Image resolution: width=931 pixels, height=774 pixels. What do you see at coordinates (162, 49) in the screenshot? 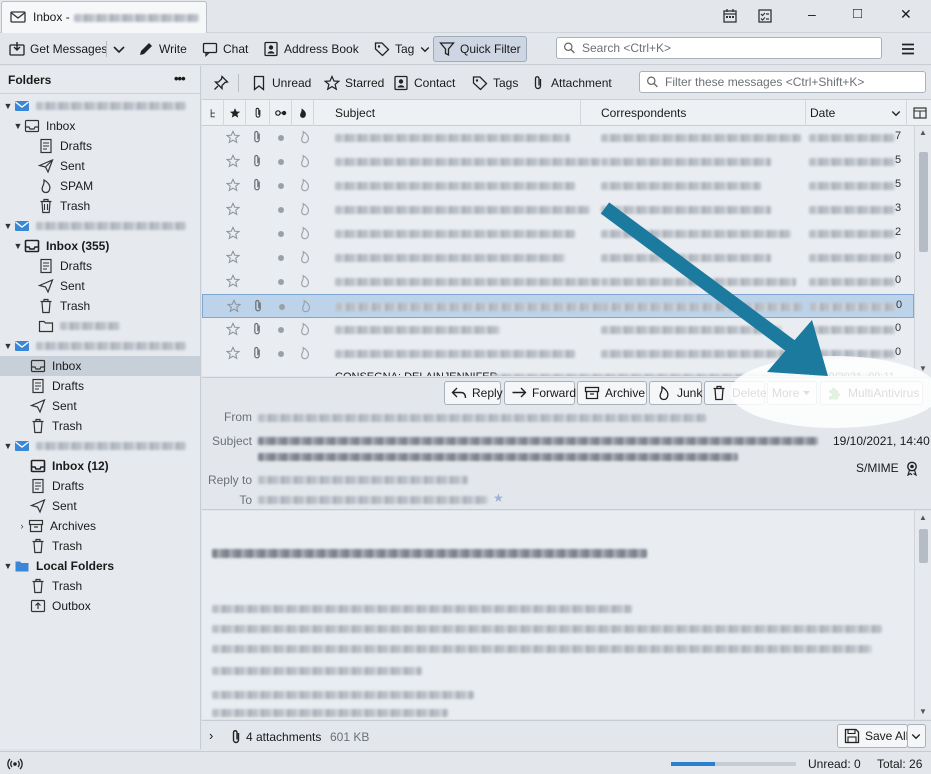
I see `write-button: Write` at bounding box center [162, 49].